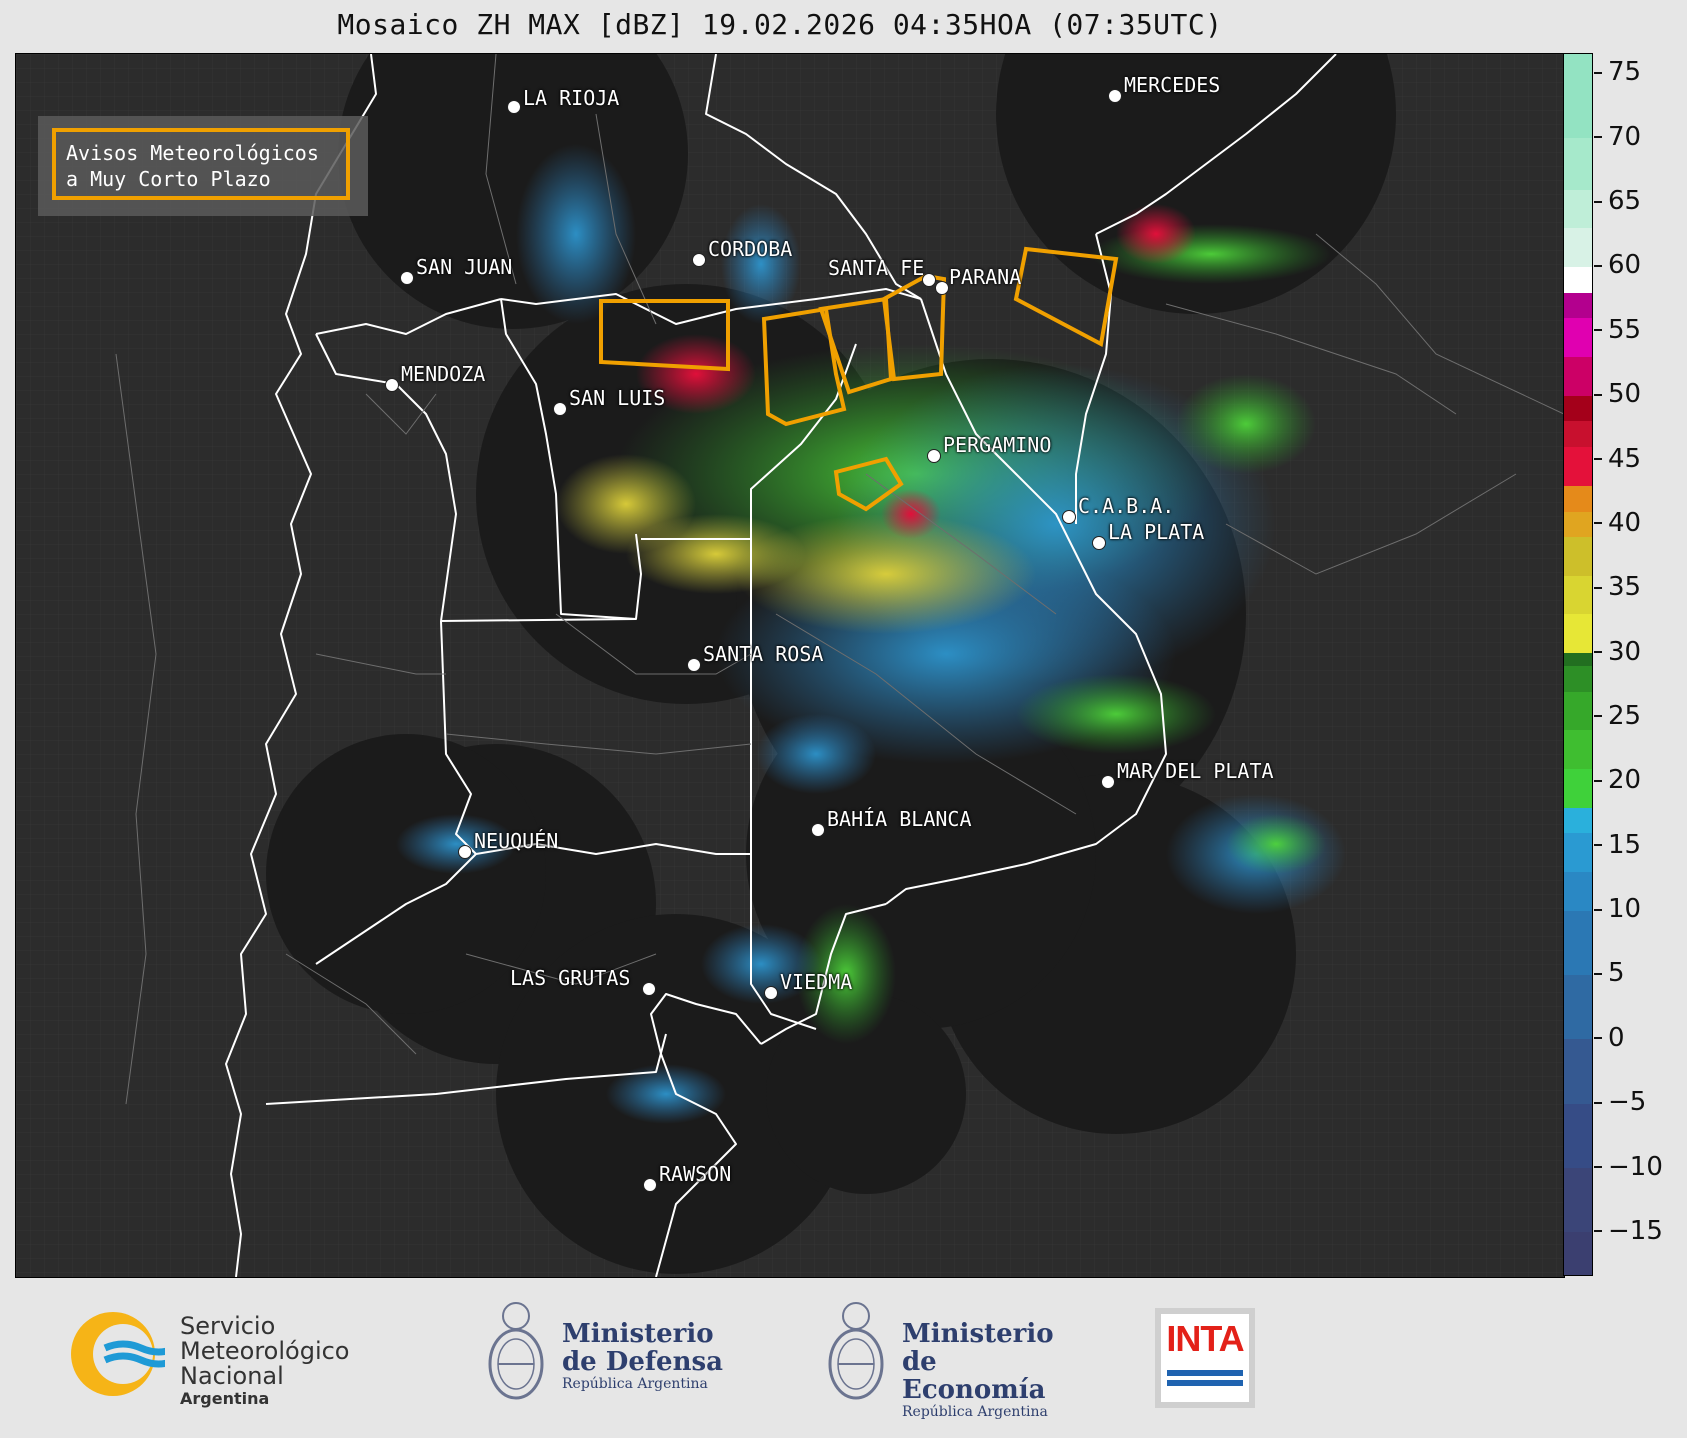 The width and height of the screenshot is (1687, 1438). What do you see at coordinates (975, 1412) in the screenshot?
I see `economia-sub: República Argentina` at bounding box center [975, 1412].